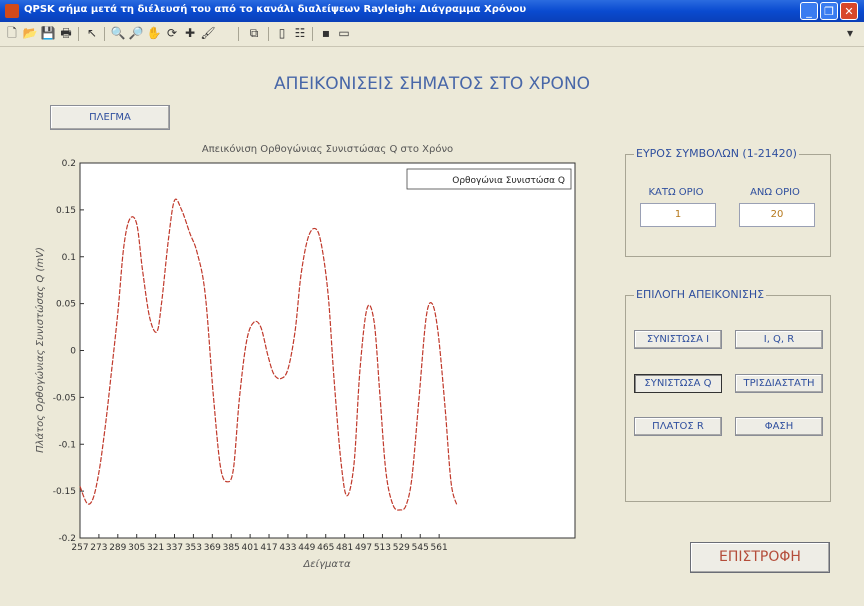 Image resolution: width=864 pixels, height=606 pixels. I want to click on maximize-button: ❐, so click(829, 11).